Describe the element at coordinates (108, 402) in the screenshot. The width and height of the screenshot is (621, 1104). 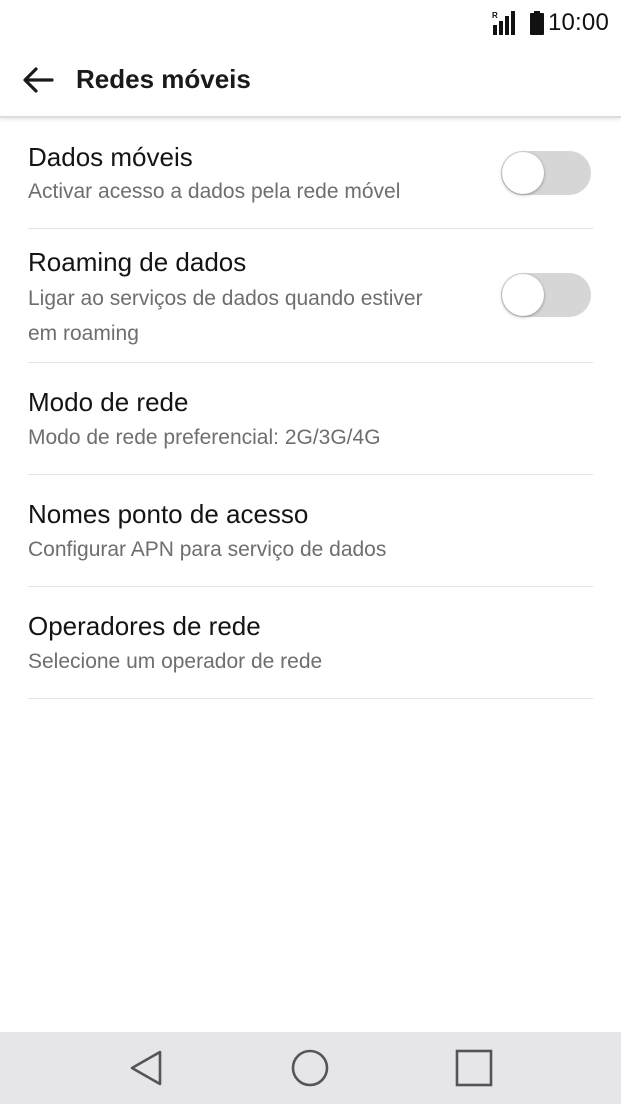
I see `setting-title: Modo de rede` at that location.